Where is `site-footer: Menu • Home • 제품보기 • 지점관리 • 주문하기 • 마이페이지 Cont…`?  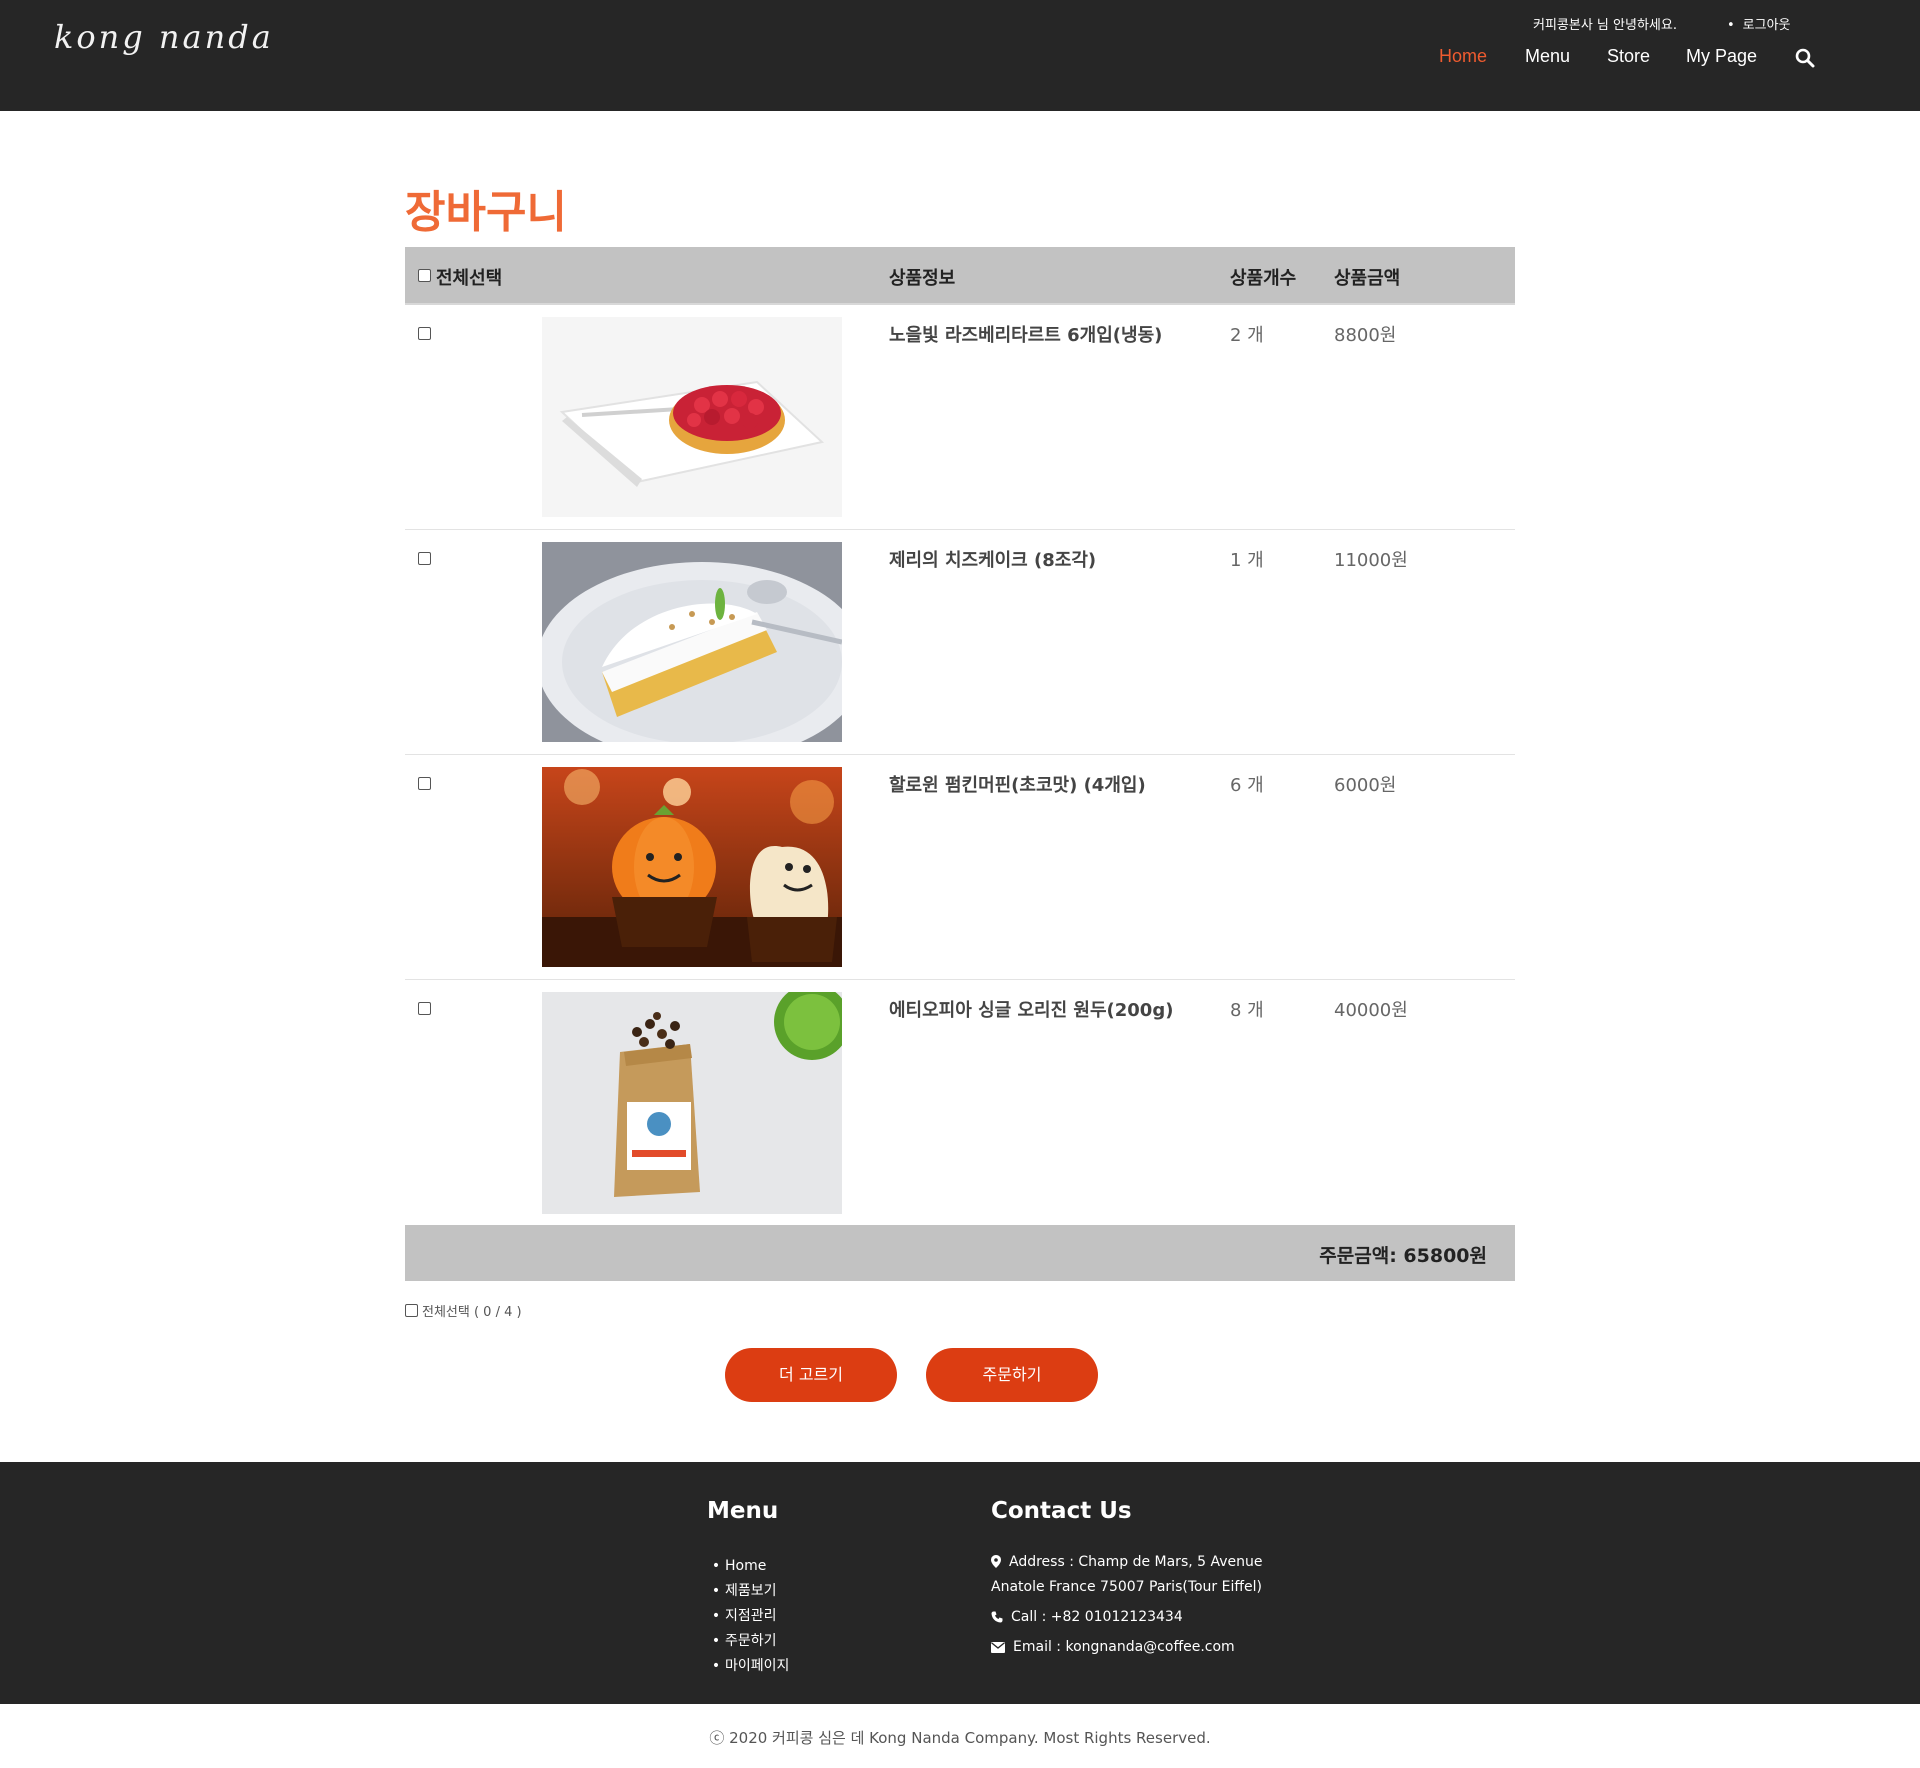
site-footer: Menu • Home • 제품보기 • 지점관리 • 주문하기 • 마이페이지 Cont… is located at coordinates (960, 1583).